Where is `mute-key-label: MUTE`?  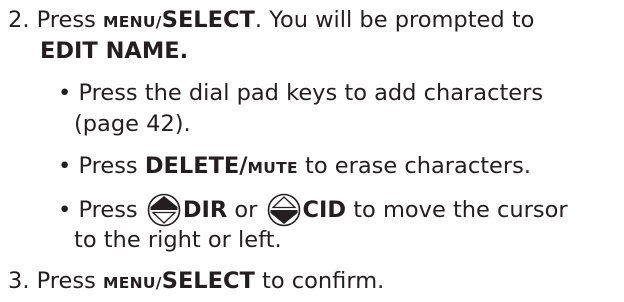
mute-key-label: MUTE is located at coordinates (272, 168).